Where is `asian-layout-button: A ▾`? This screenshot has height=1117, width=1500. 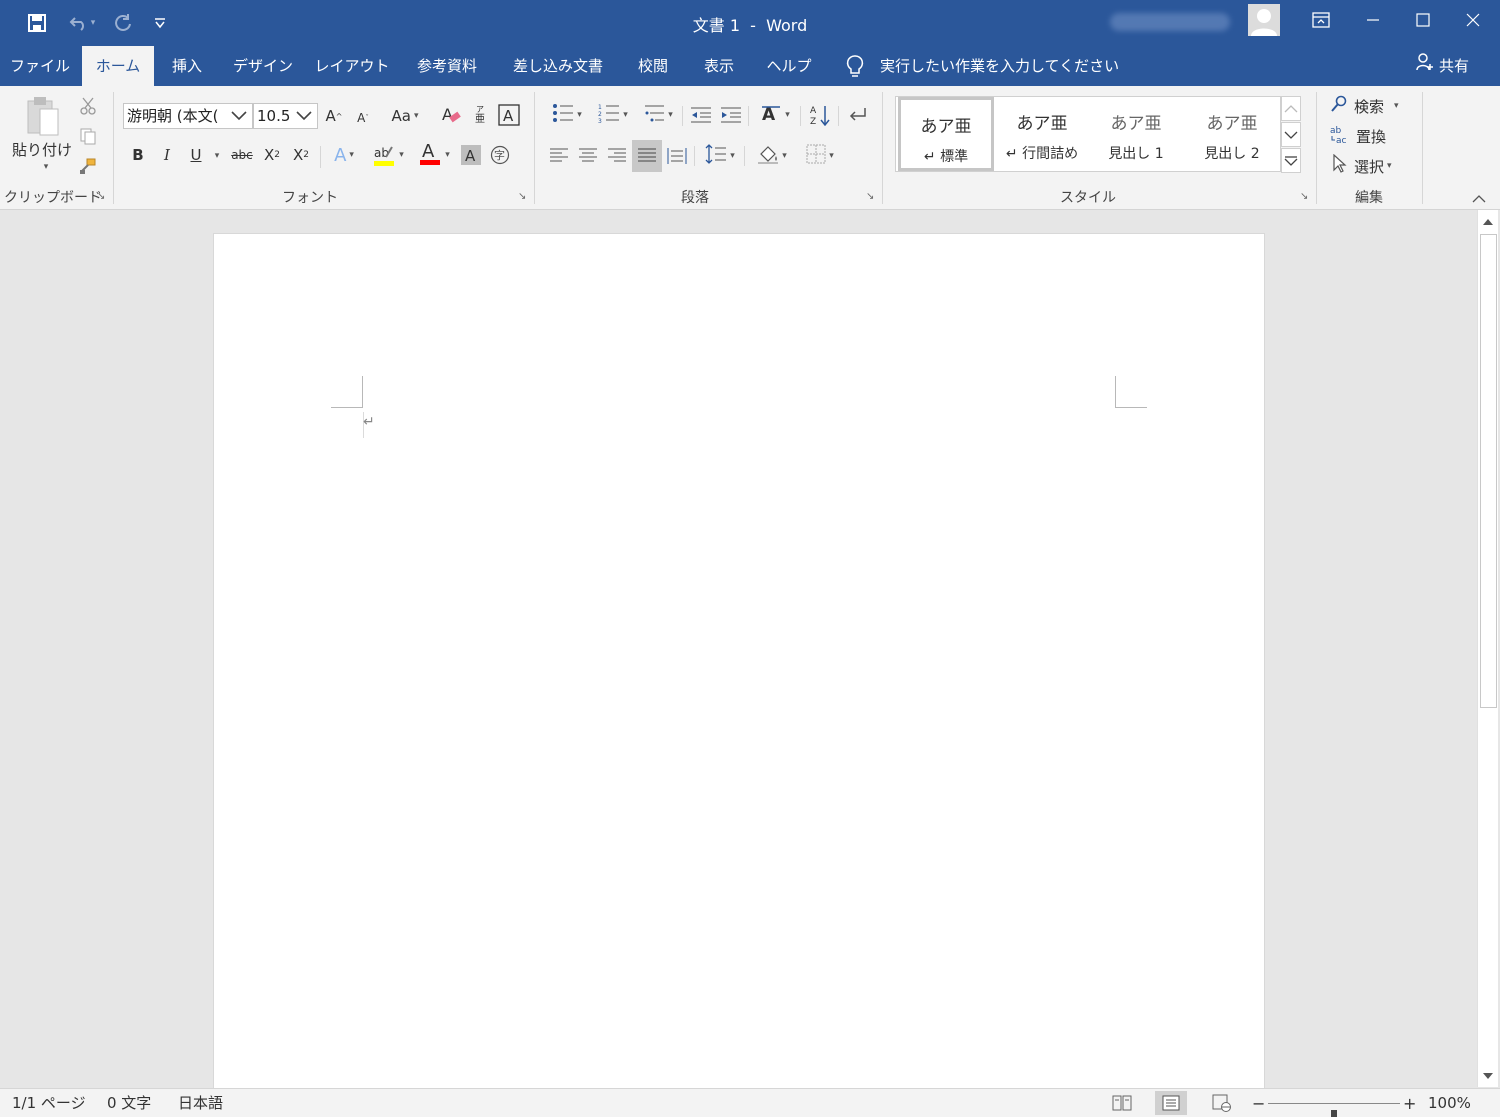
asian-layout-button: A ▾ is located at coordinates (775, 115).